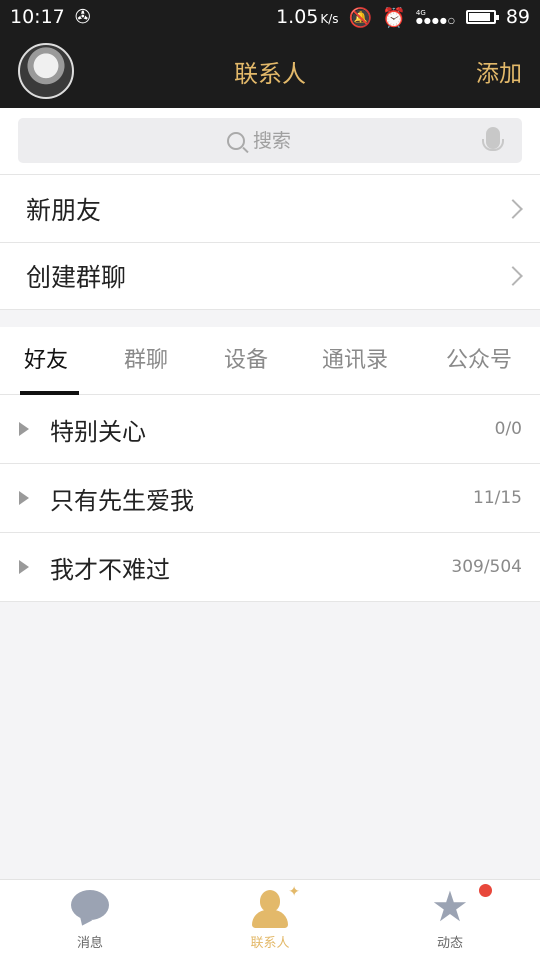  What do you see at coordinates (270, 361) in the screenshot?
I see `contact-tabs: 好友 群聊 设备 通讯录 公众号` at bounding box center [270, 361].